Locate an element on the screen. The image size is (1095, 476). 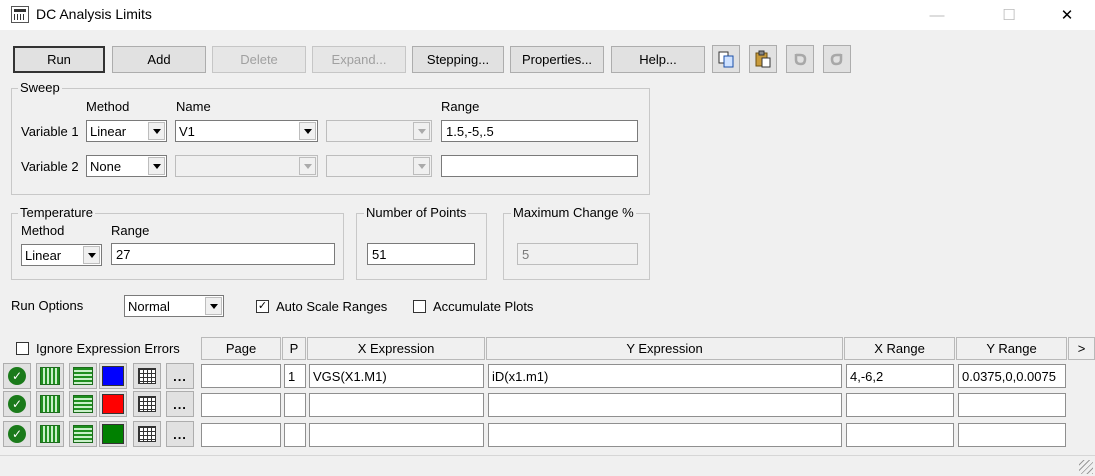
window-title: DC Analysis Limits is located at coordinates (94, 14).